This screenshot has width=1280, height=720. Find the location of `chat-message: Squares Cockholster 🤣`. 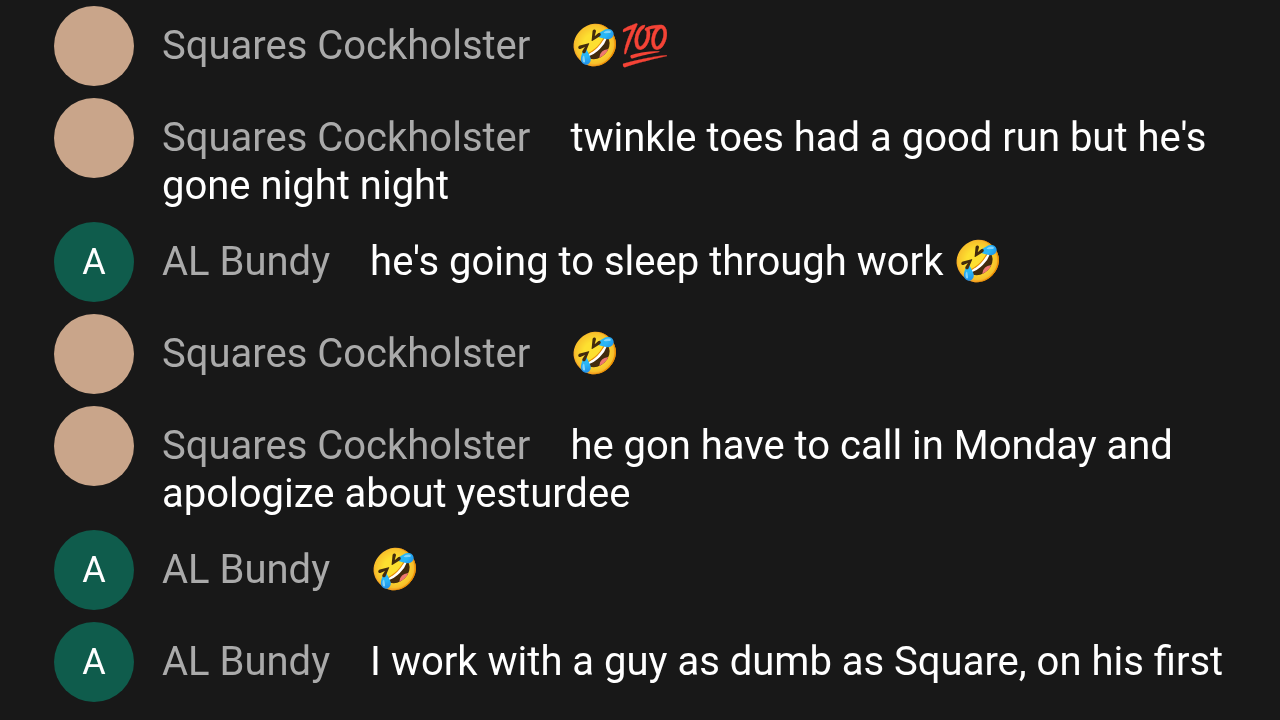

chat-message: Squares Cockholster 🤣 is located at coordinates (391, 354).